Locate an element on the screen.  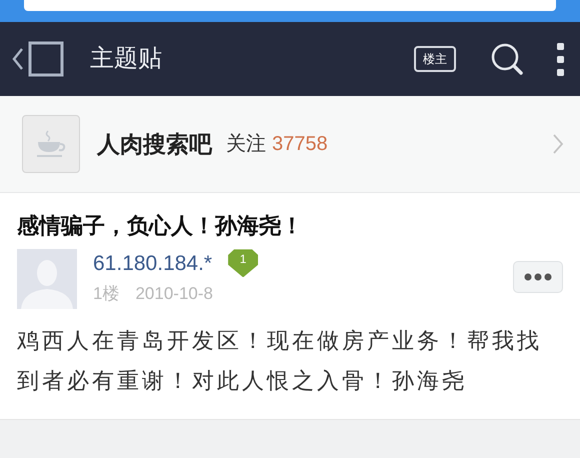
post-content: 鸡西人在青岛开发区！现在做房产业务！帮我找到者必有重谢！对此人恨之入骨！孙海尧 is located at coordinates (280, 361).